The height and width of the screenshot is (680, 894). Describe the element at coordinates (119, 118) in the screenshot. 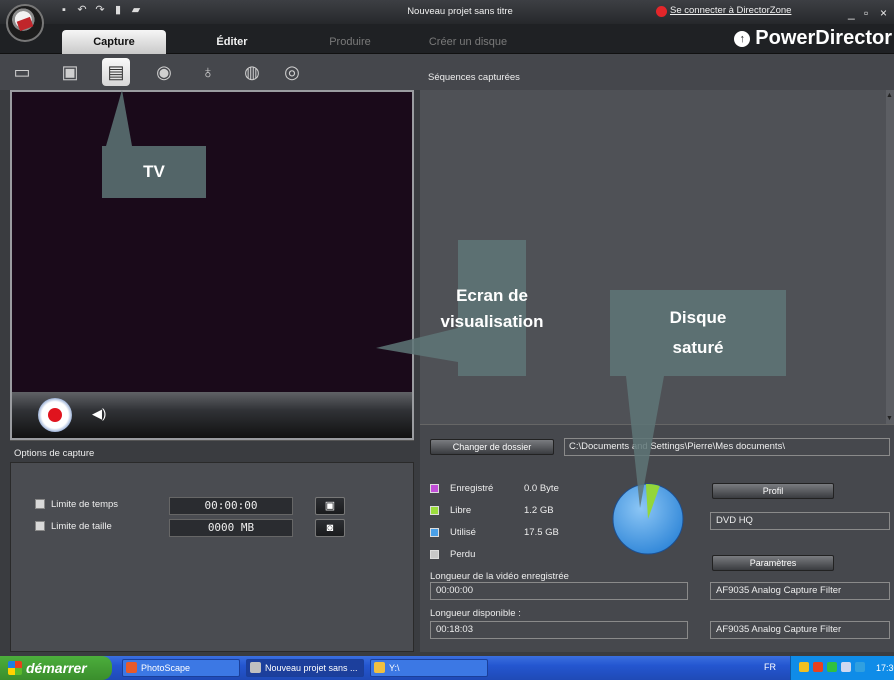

I see `tv-callout-pointer` at that location.